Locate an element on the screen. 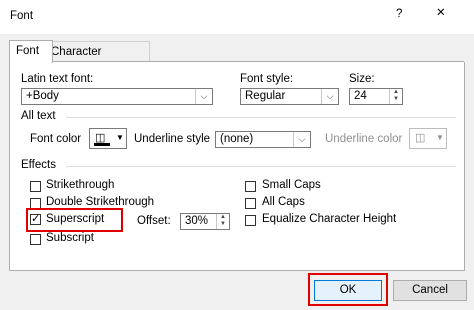 Image resolution: width=474 pixels, height=310 pixels. equalize-character-height-checkbox is located at coordinates (250, 220).